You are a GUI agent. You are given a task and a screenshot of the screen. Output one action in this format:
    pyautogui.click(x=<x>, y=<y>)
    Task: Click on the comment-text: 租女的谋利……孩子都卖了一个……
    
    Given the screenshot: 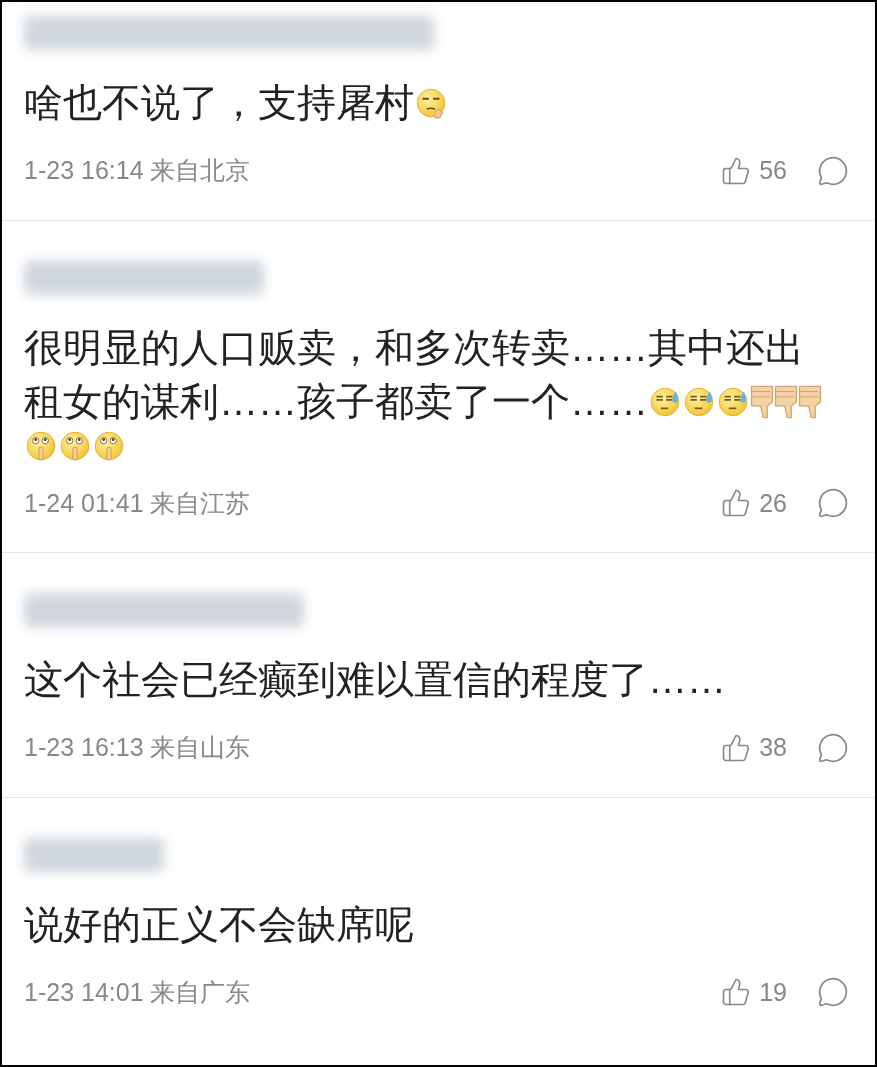 What is the action you would take?
    pyautogui.click(x=336, y=401)
    